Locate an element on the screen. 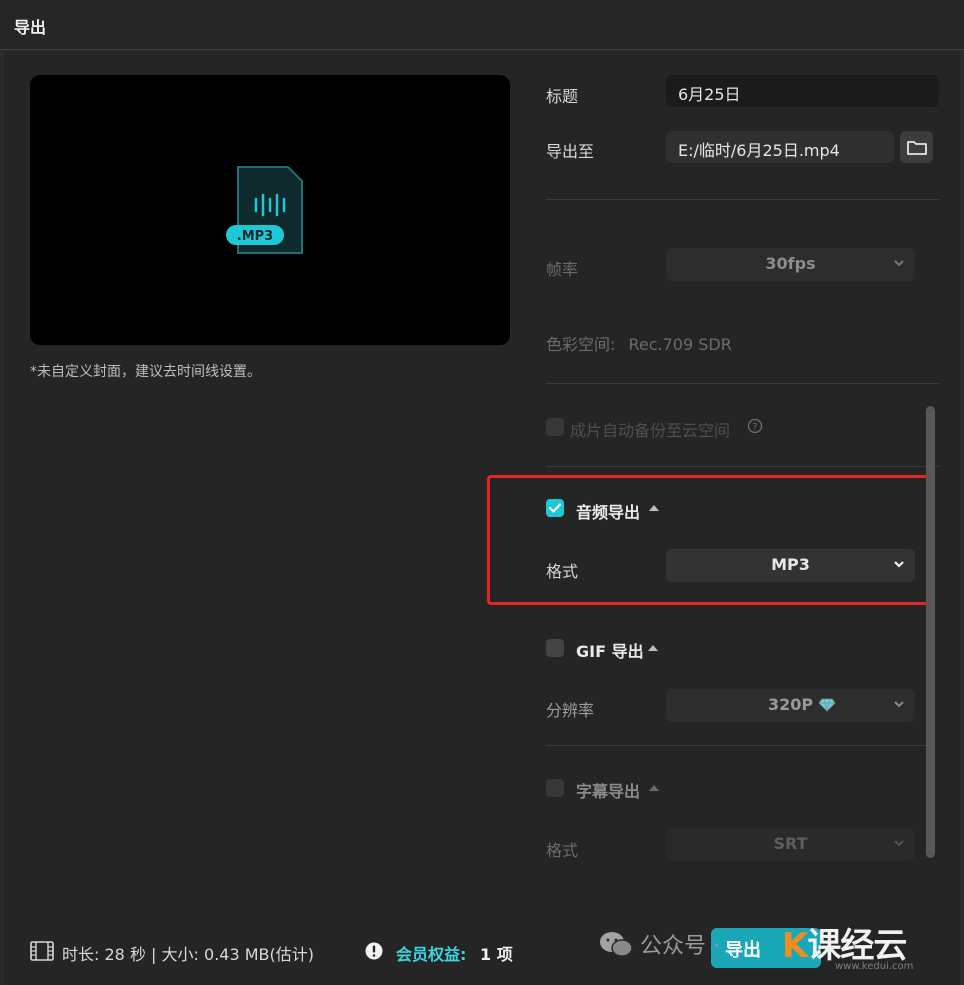 This screenshot has width=964, height=985. vip-label: 会员权益: is located at coordinates (431, 954).